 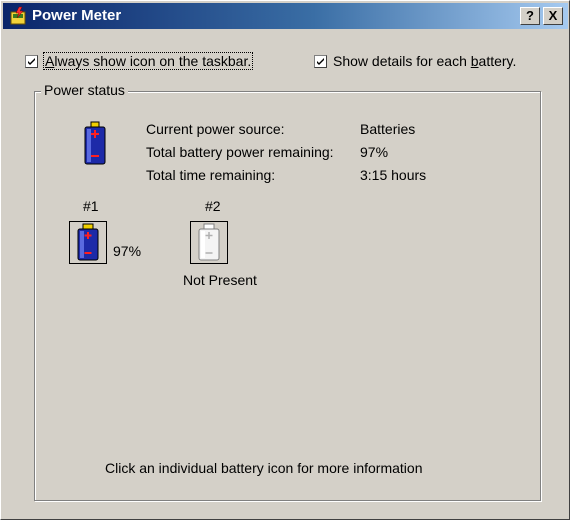 I want to click on battery-2-status: Not Present, so click(x=220, y=280).